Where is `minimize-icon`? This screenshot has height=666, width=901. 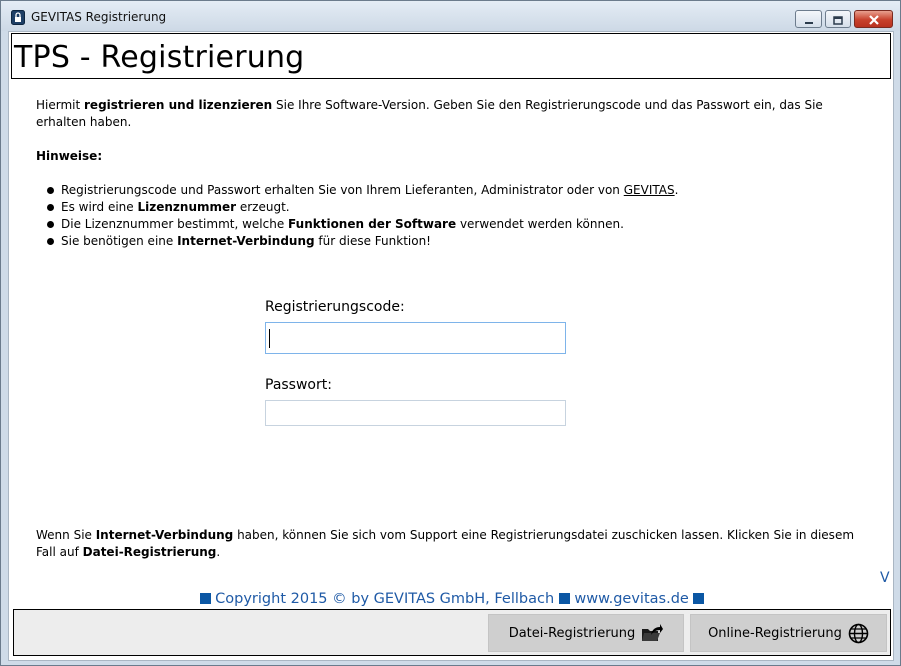 minimize-icon is located at coordinates (809, 19).